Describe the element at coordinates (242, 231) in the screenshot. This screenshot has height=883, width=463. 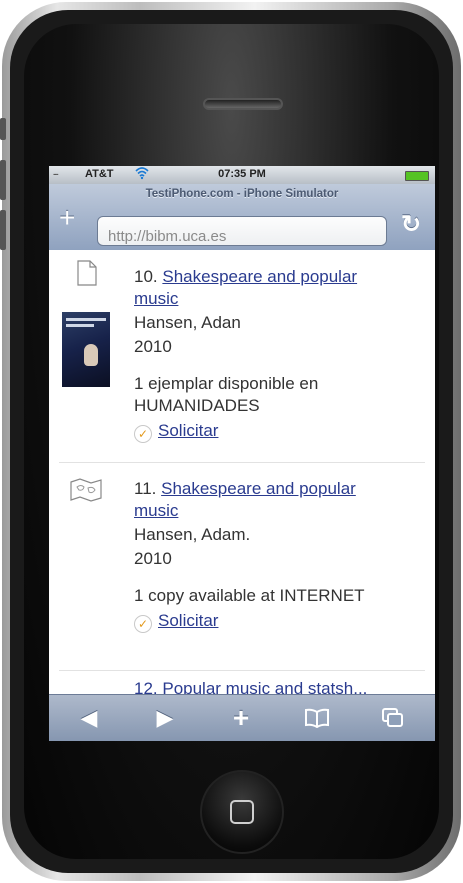
I see `url-field: http://bibm.uca.es` at that location.